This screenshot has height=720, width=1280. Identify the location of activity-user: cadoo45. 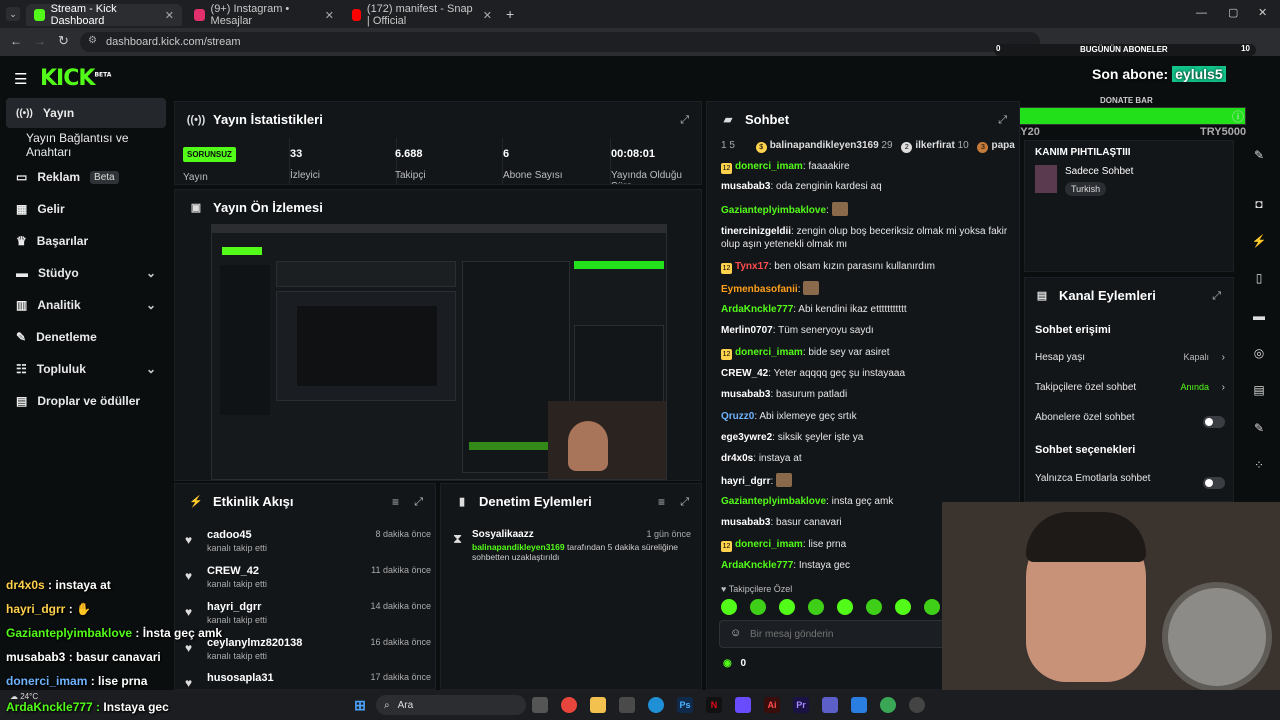
(229, 535).